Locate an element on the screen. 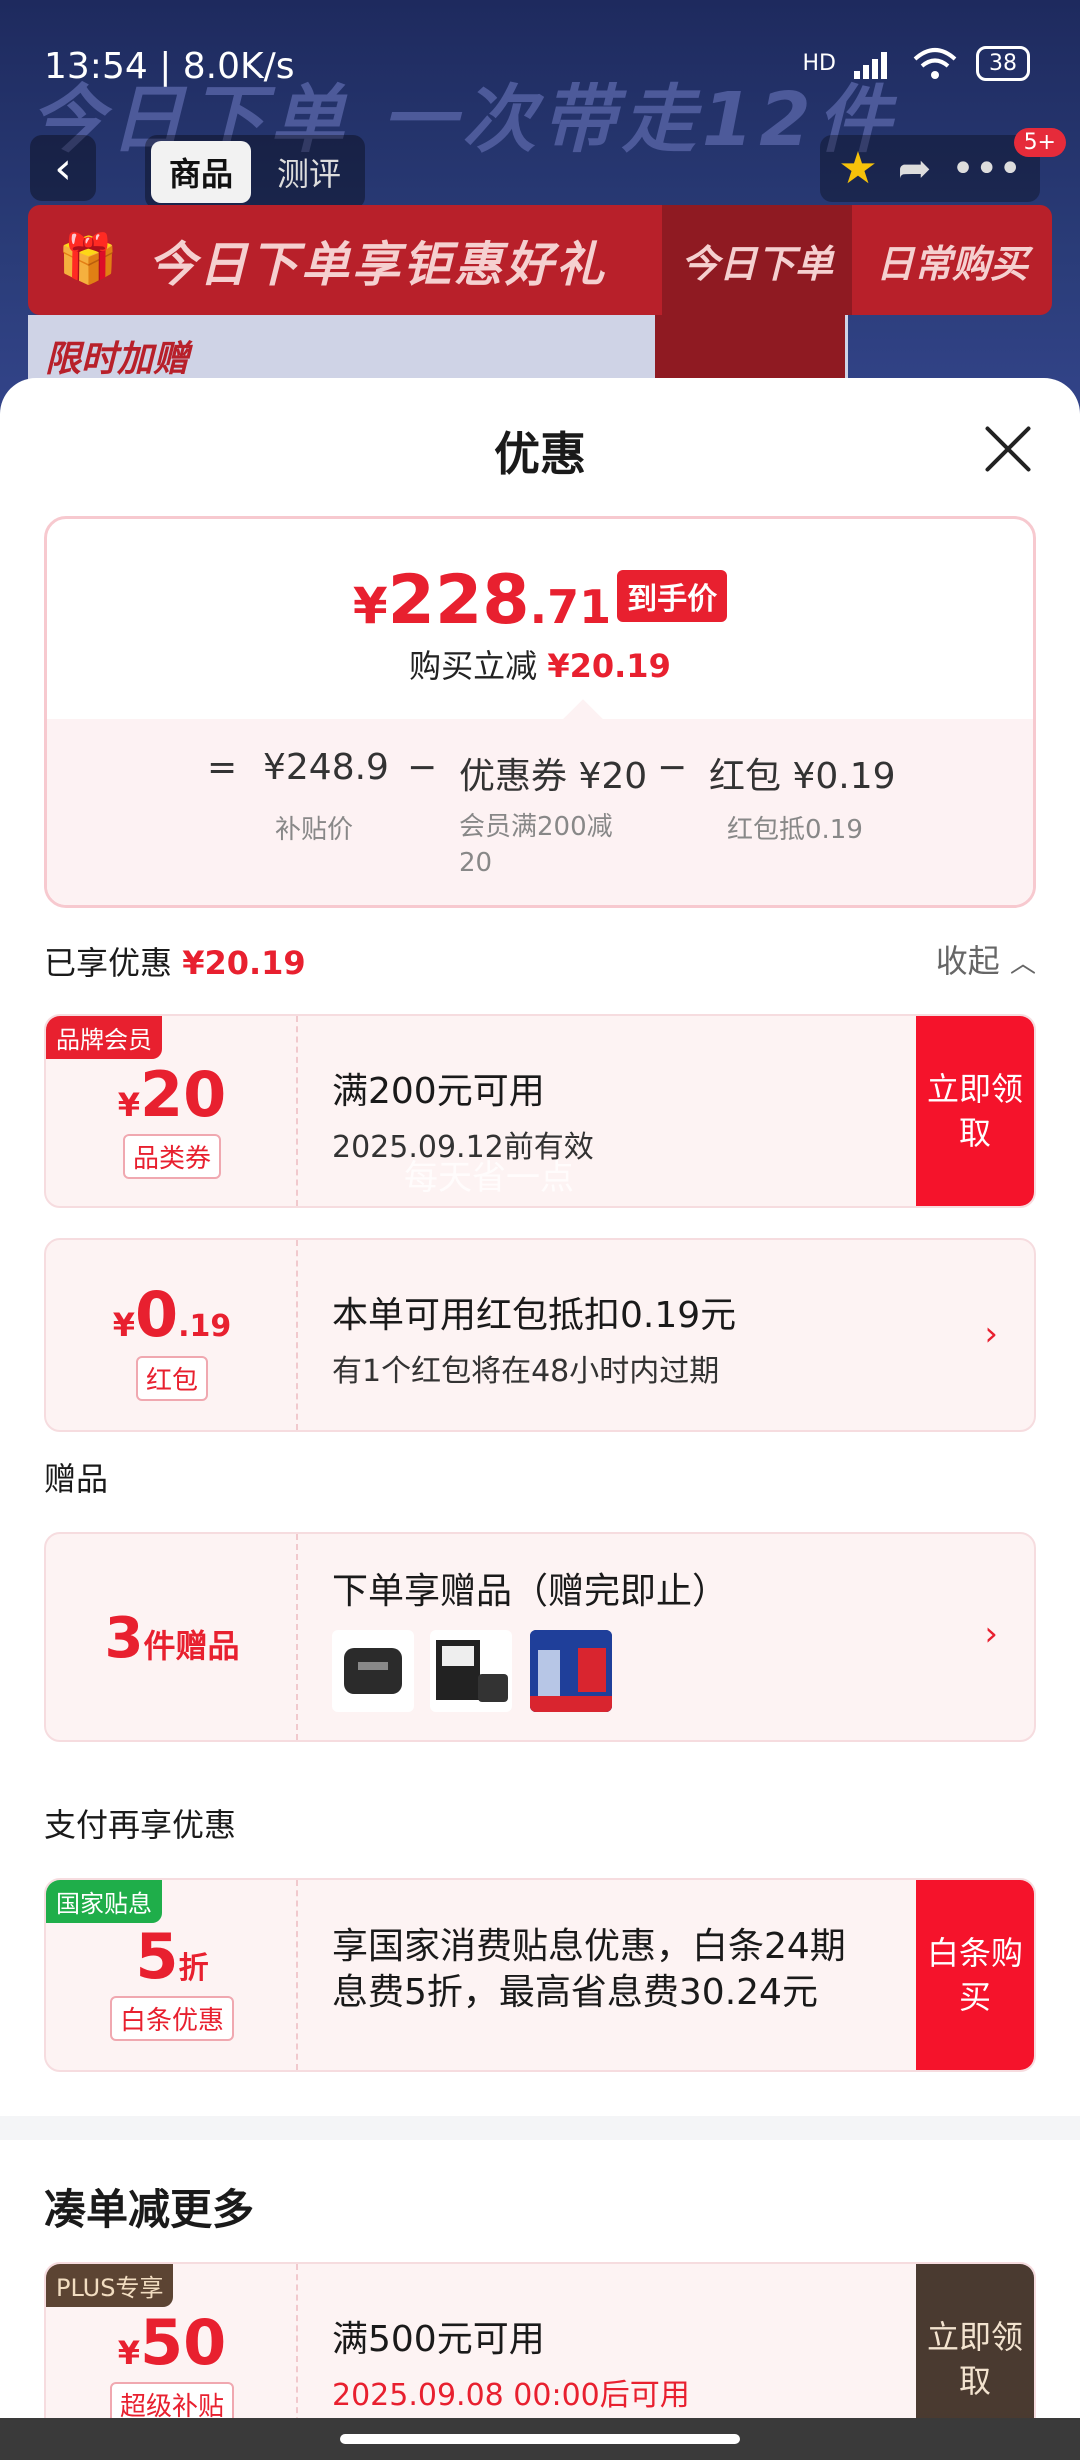 The height and width of the screenshot is (2460, 1080). coupon-left: 品牌会员 ¥20 品类券 is located at coordinates (172, 1111).